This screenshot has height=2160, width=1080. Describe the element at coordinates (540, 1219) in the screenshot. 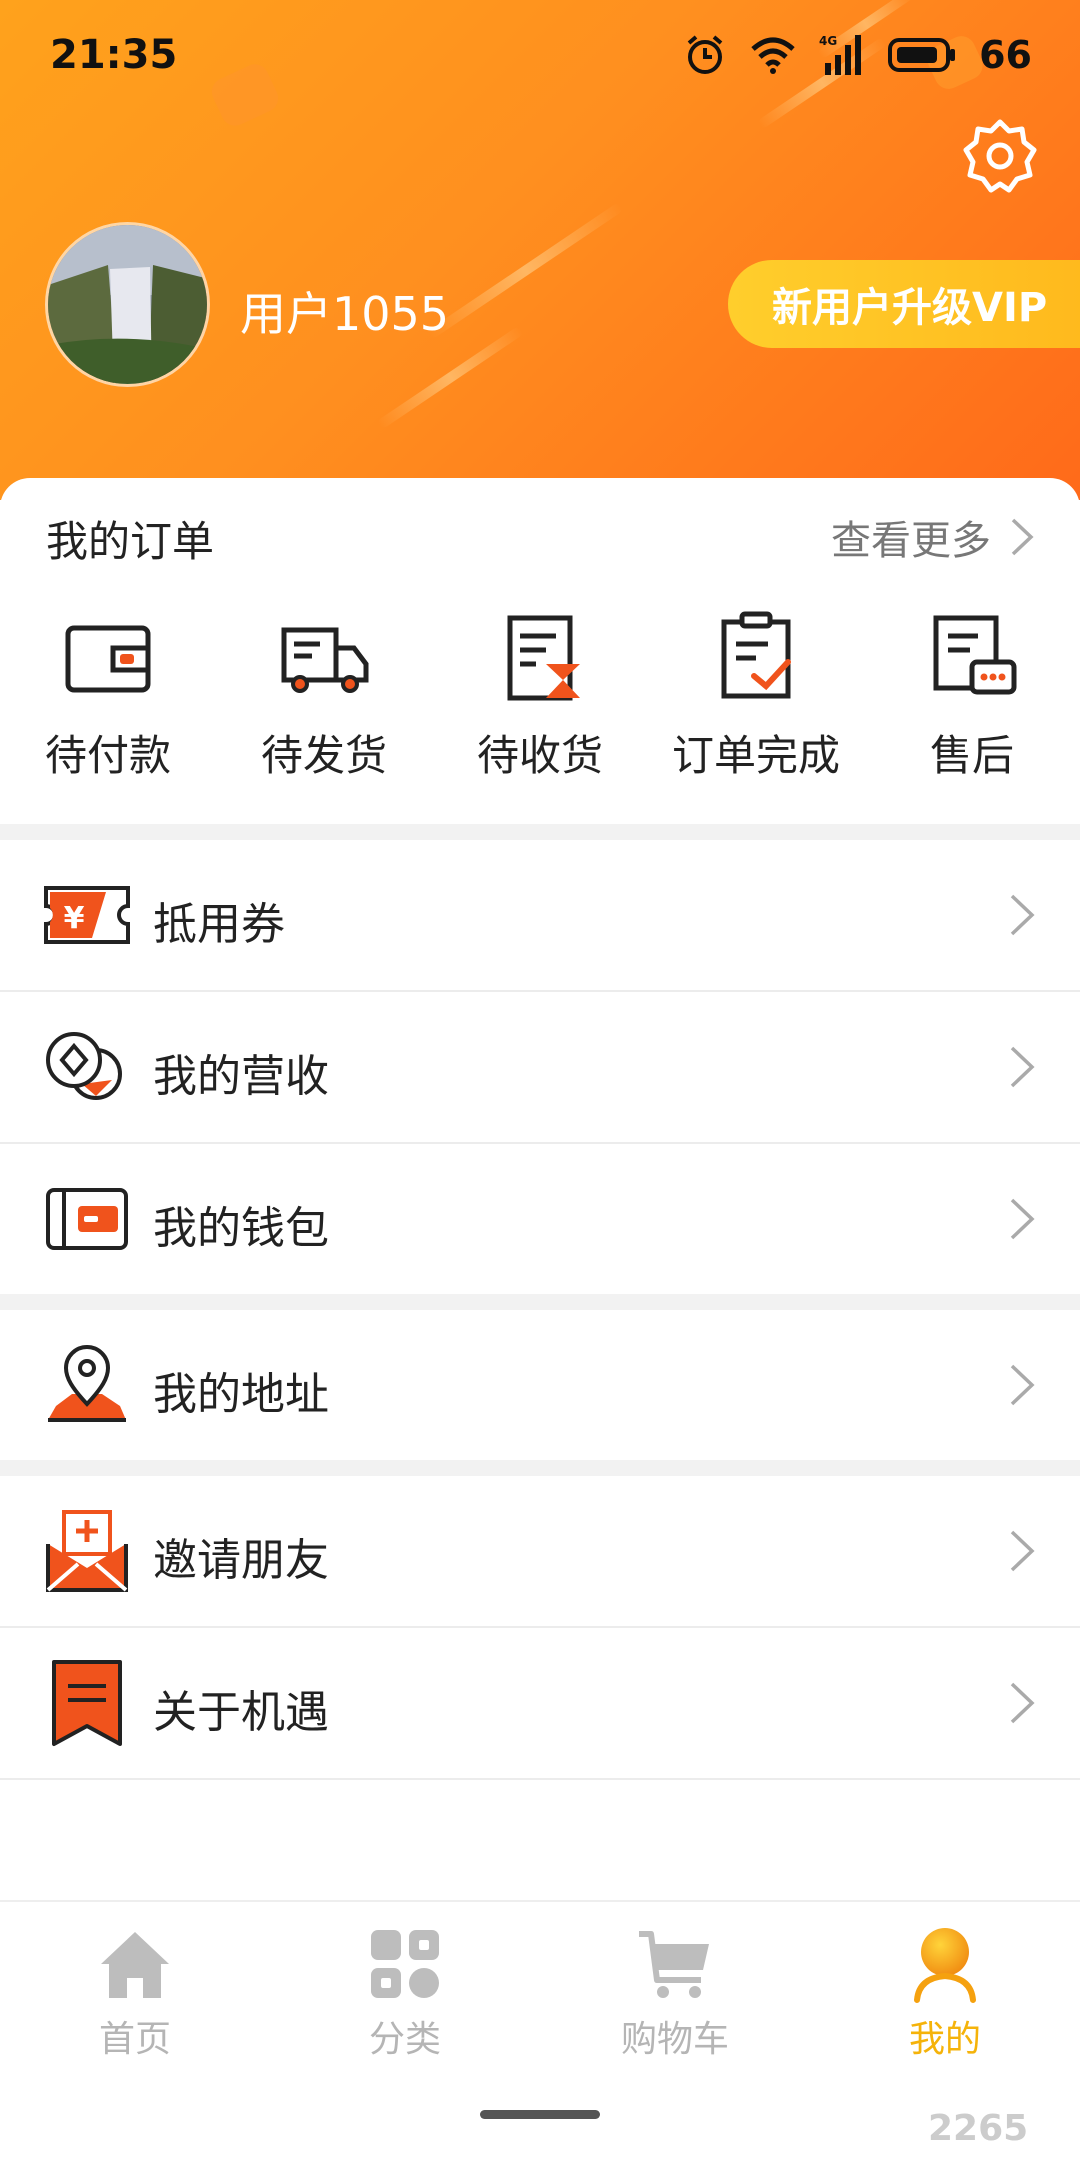

I see `menu-item-wallet: 我的钱包` at that location.